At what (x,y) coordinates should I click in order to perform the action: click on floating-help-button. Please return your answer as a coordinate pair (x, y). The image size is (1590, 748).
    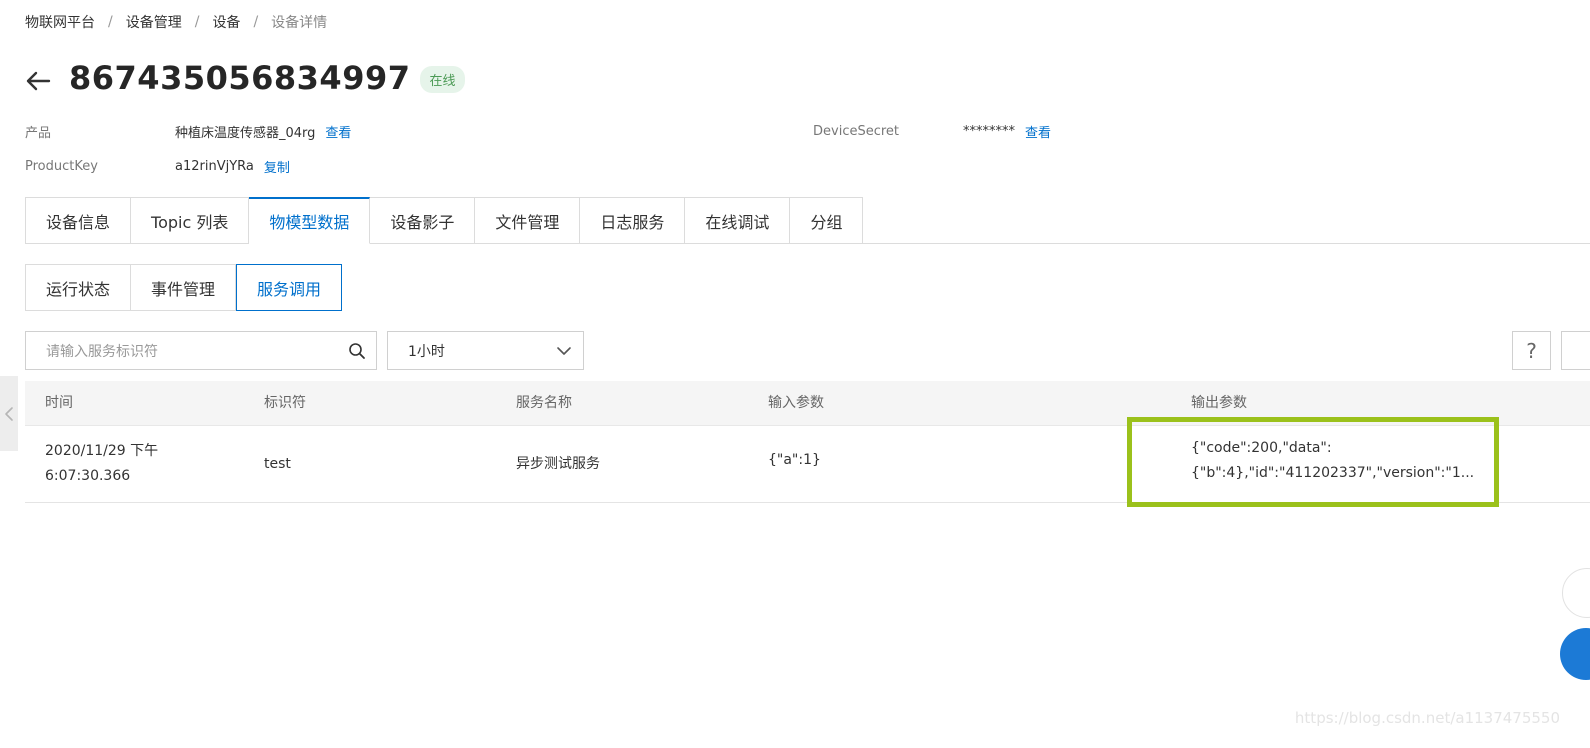
    Looking at the image, I should click on (1575, 654).